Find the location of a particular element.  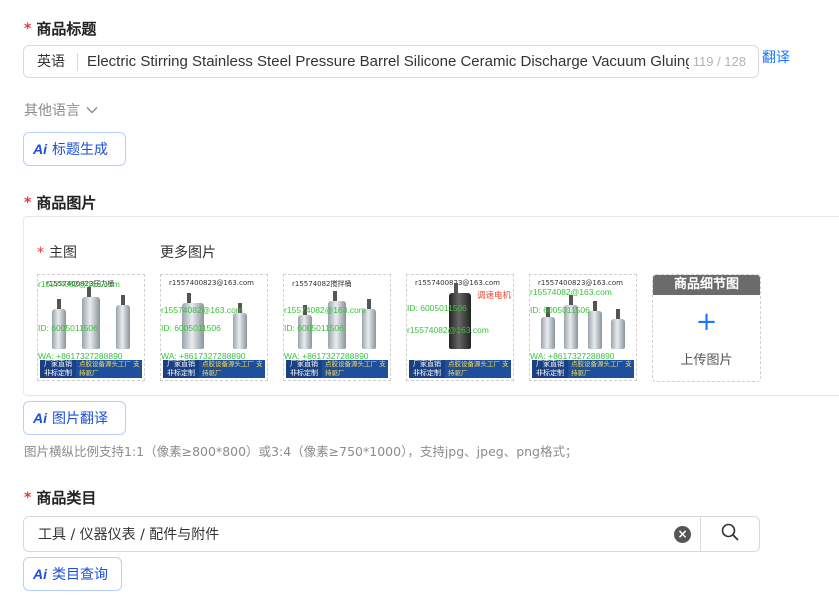

plus-icon: + is located at coordinates (706, 322).